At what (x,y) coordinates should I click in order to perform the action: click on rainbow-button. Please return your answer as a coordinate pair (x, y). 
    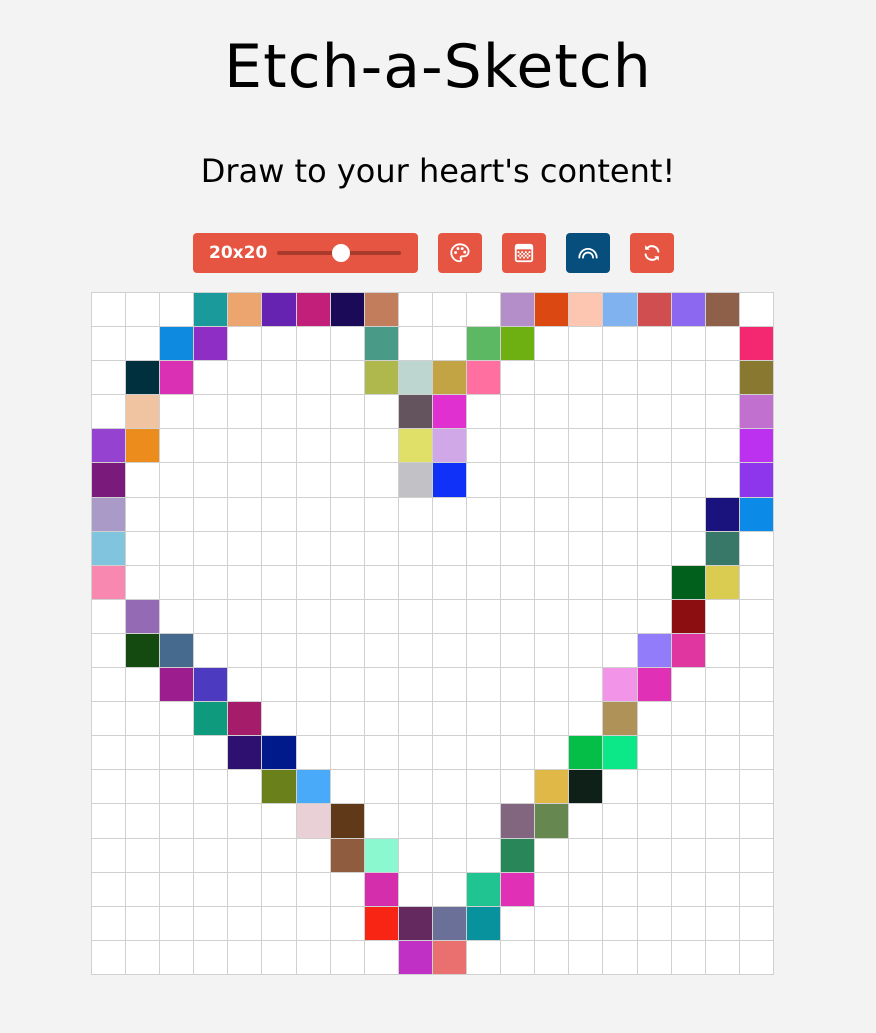
    Looking at the image, I should click on (588, 253).